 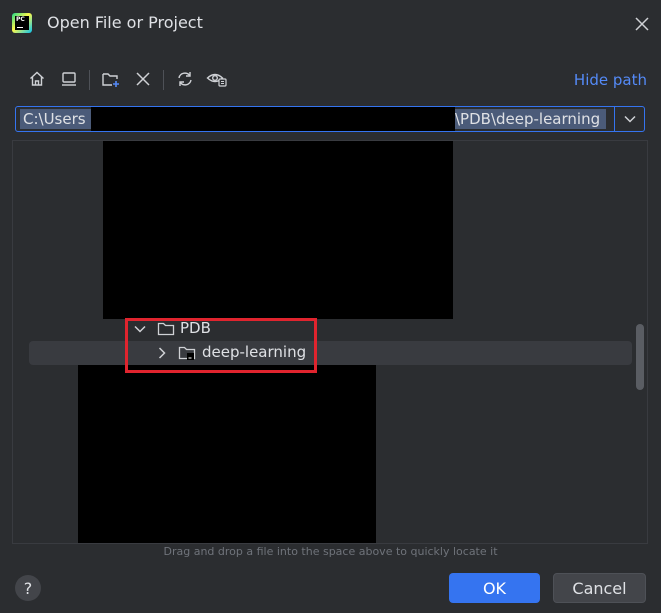 I want to click on folder-icon, so click(x=166, y=329).